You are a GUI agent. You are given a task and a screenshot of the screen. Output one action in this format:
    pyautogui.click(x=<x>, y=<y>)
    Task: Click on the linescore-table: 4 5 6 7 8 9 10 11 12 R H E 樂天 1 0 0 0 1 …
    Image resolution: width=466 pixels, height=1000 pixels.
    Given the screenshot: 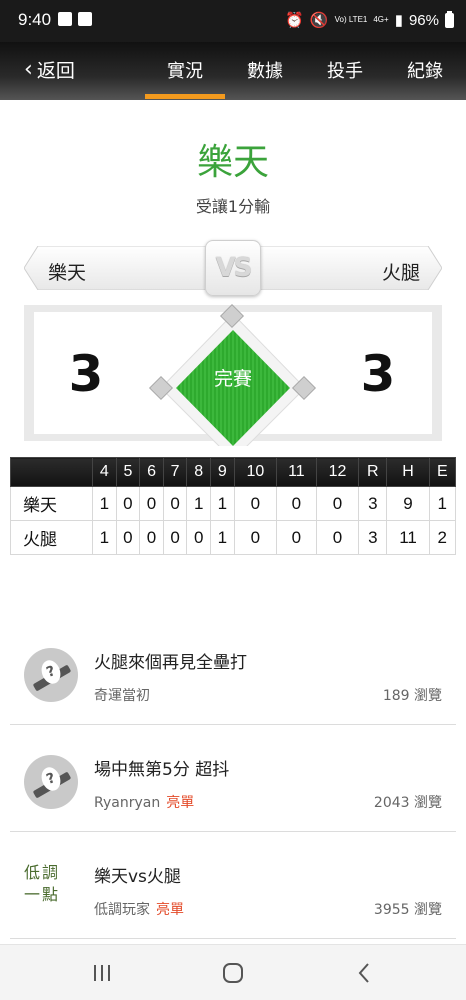 What is the action you would take?
    pyautogui.click(x=233, y=506)
    